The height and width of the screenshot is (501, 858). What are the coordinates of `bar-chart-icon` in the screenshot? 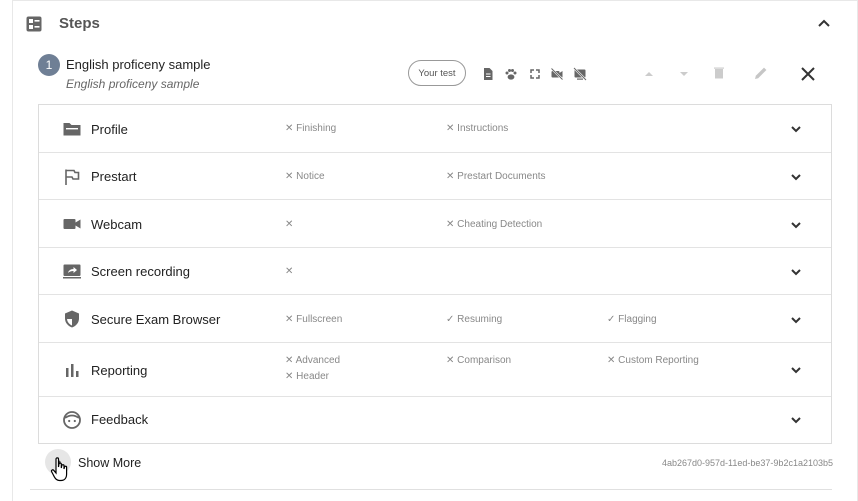 It's located at (72, 370).